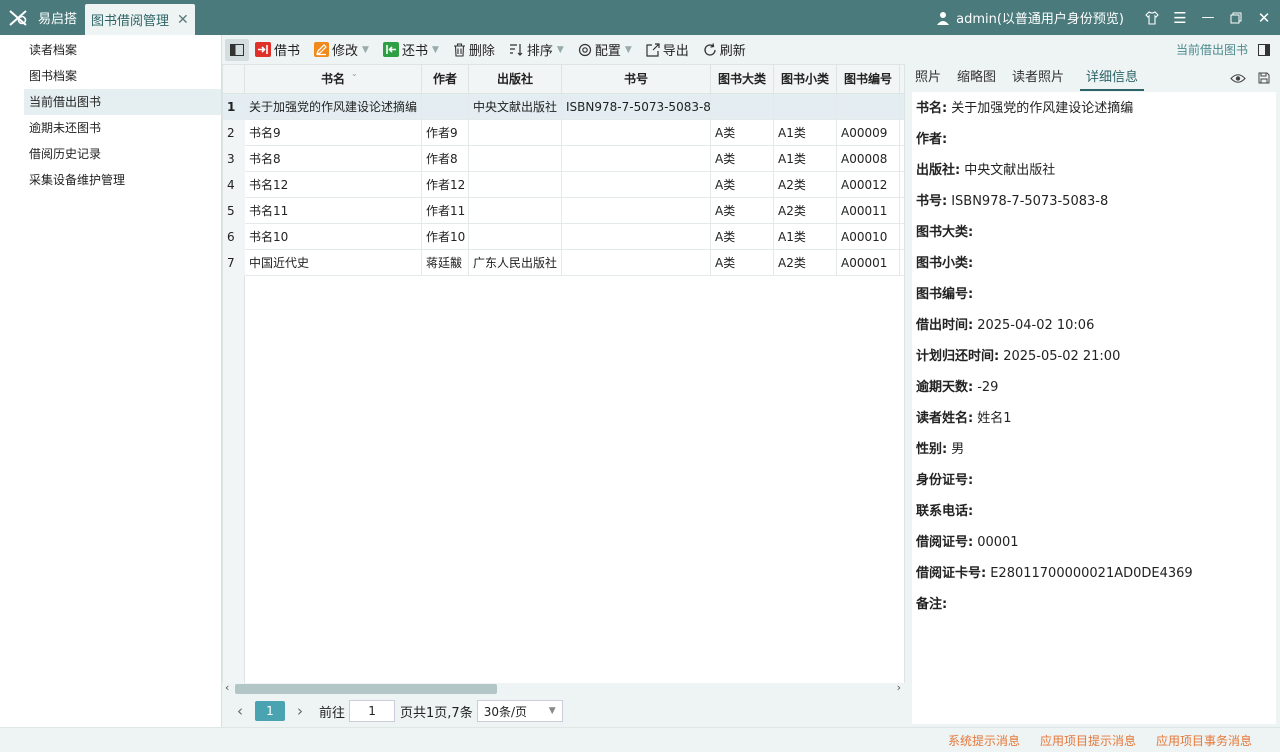 The width and height of the screenshot is (1280, 752). Describe the element at coordinates (868, 133) in the screenshot. I see `cell-book-code: A00009` at that location.